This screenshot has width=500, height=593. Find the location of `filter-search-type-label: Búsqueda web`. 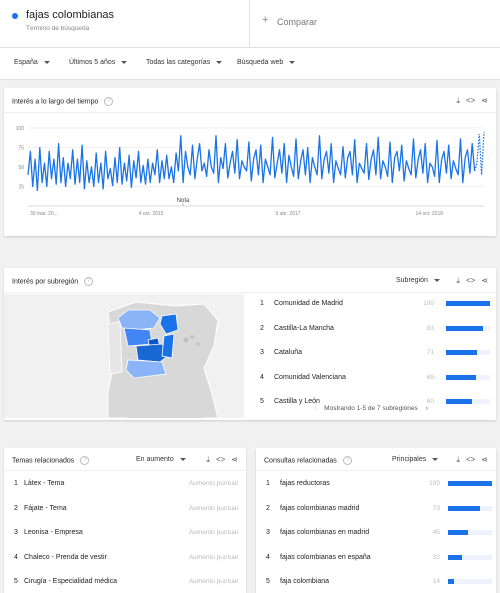

filter-search-type-label: Búsqueda web is located at coordinates (260, 62).